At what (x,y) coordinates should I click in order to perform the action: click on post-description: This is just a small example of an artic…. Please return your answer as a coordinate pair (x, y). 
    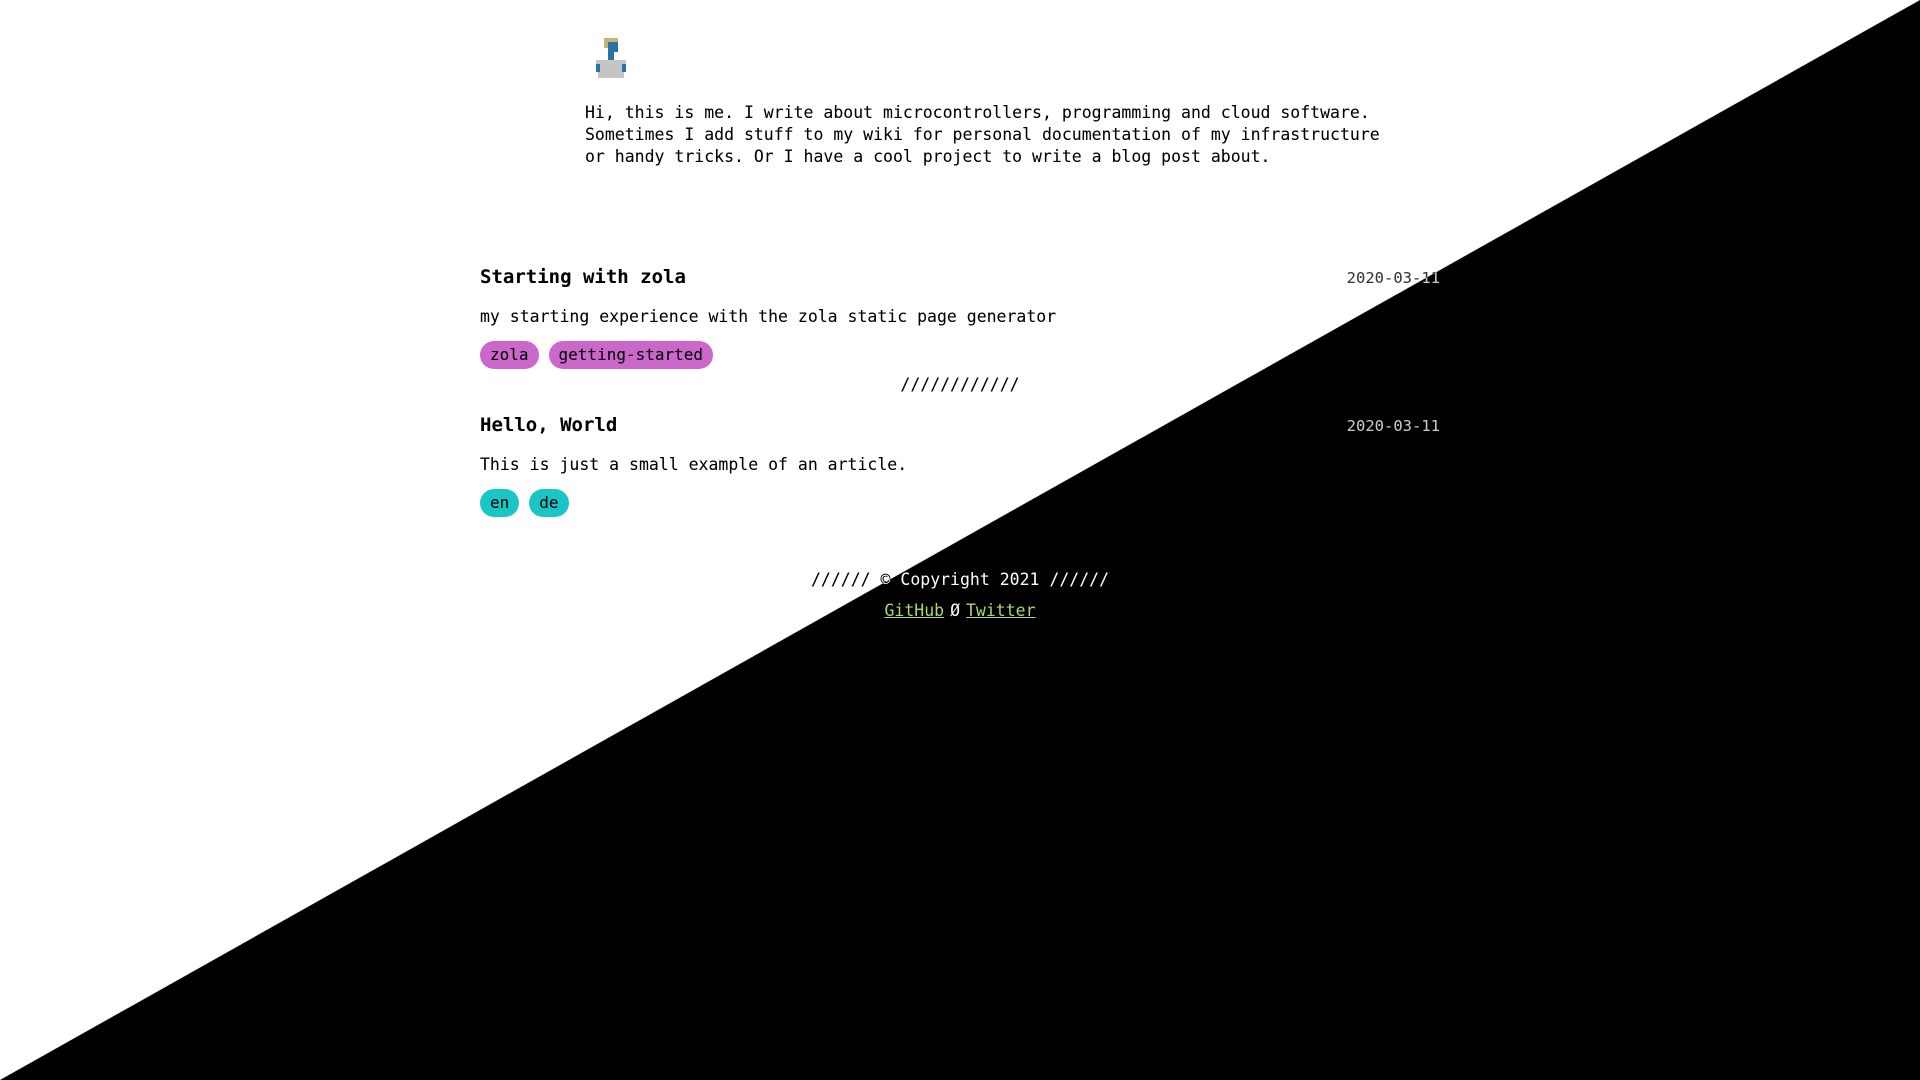
    Looking at the image, I should click on (694, 464).